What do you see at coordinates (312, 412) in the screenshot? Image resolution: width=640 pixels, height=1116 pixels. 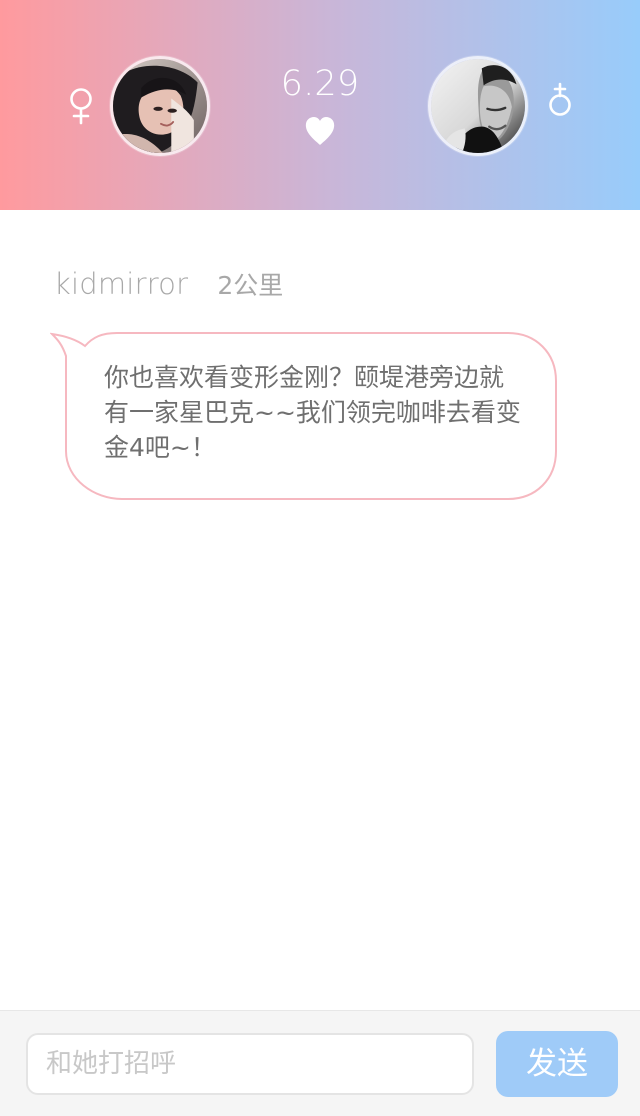 I see `message-text: 你也喜欢看变形金刚？颐堤港旁边就有一家星巴克~~我们领完咖啡去看变金4吧~！` at bounding box center [312, 412].